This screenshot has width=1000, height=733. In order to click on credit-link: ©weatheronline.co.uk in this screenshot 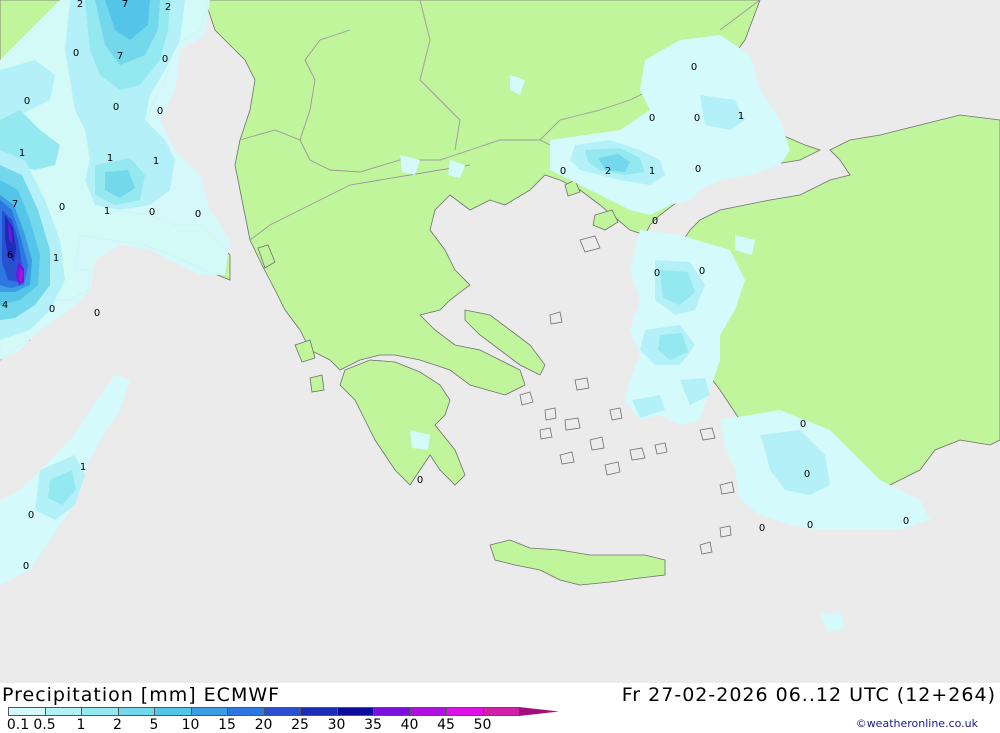, I will do `click(917, 723)`.